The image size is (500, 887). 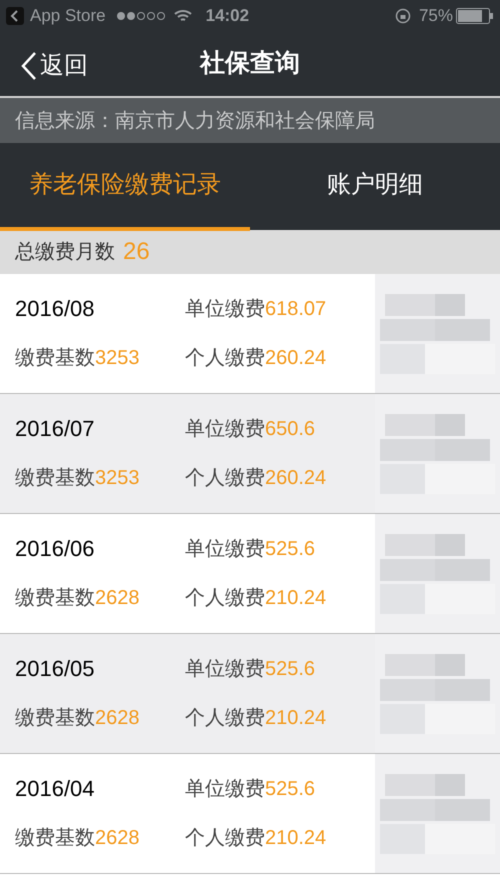 What do you see at coordinates (55, 789) in the screenshot?
I see `record-month: 2016/04` at bounding box center [55, 789].